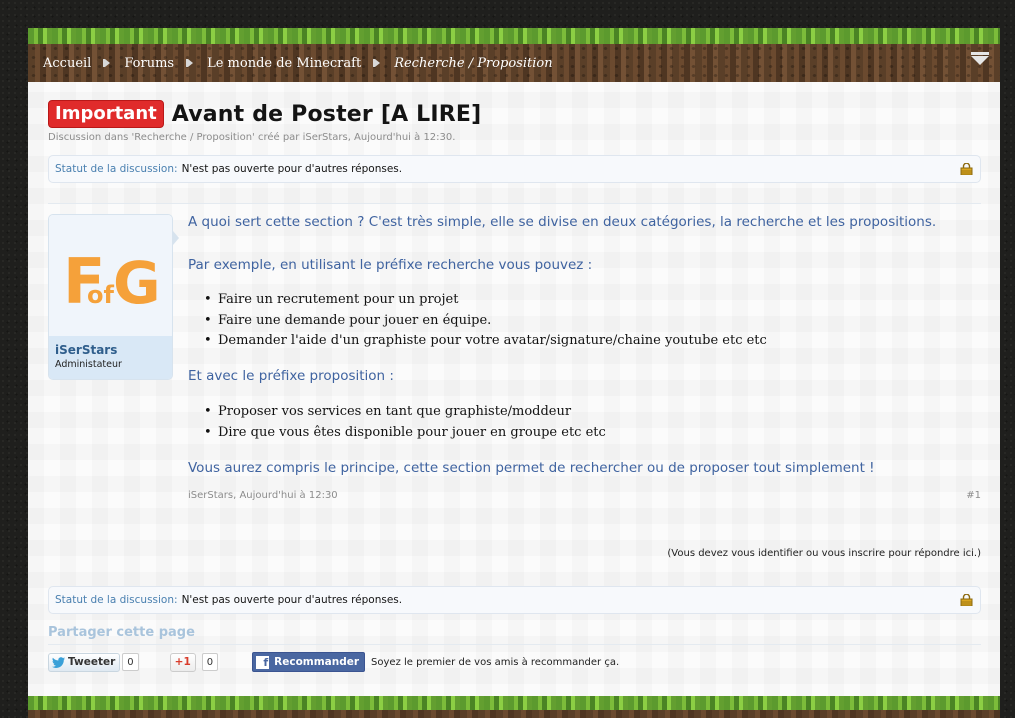 The height and width of the screenshot is (718, 1015). Describe the element at coordinates (317, 662) in the screenshot. I see `facebook-label: Recommander` at that location.